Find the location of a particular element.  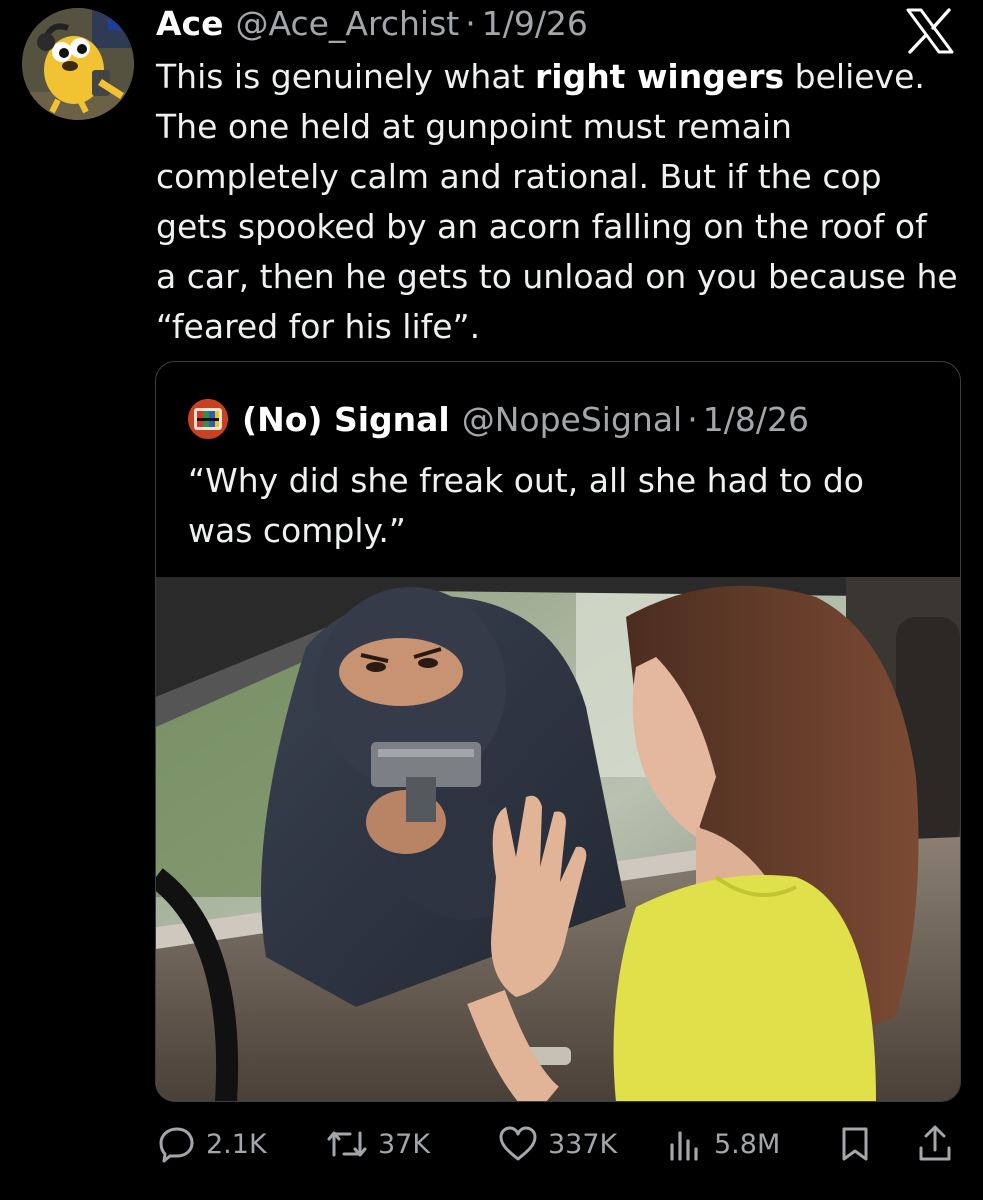

bookmark-icon is located at coordinates (855, 1144).